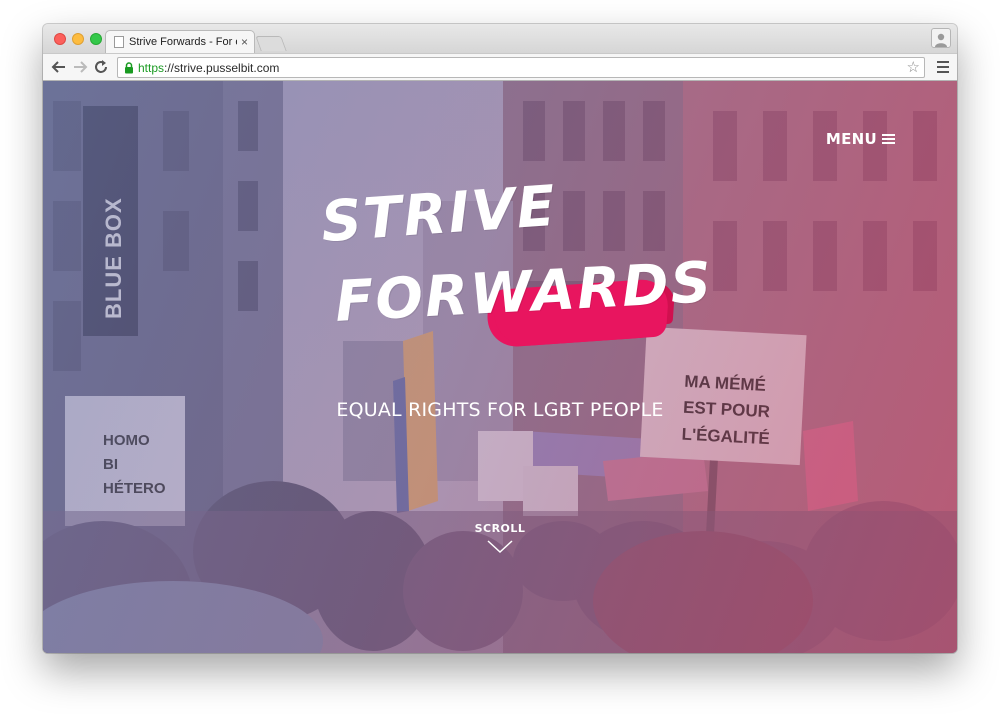 This screenshot has width=1000, height=714. Describe the element at coordinates (941, 38) in the screenshot. I see `profile-icon` at that location.